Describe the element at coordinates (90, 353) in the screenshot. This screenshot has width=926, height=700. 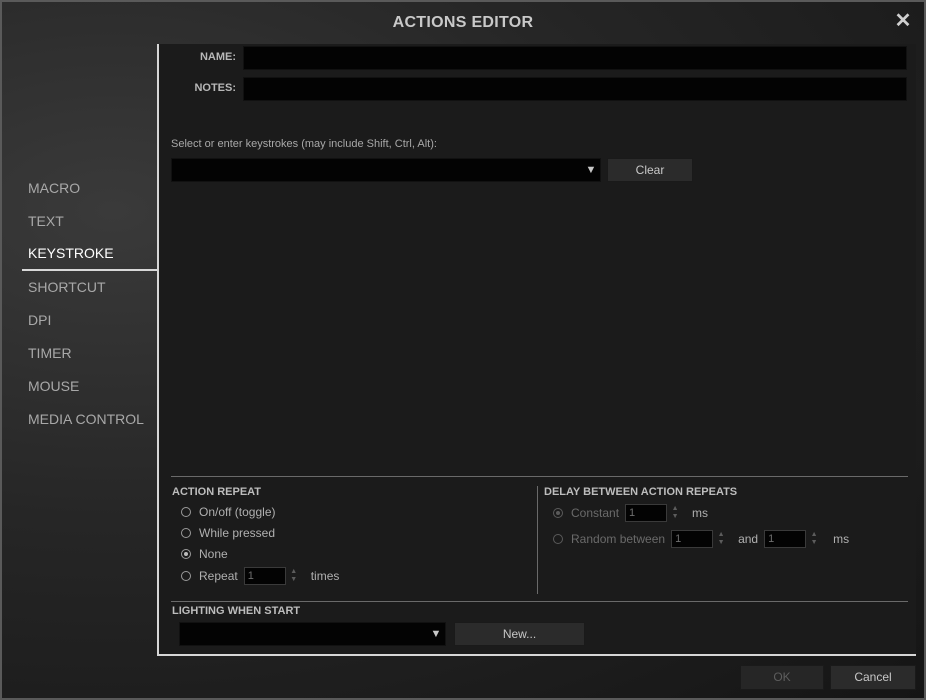
I see `nav-item-timer: TIMER` at that location.